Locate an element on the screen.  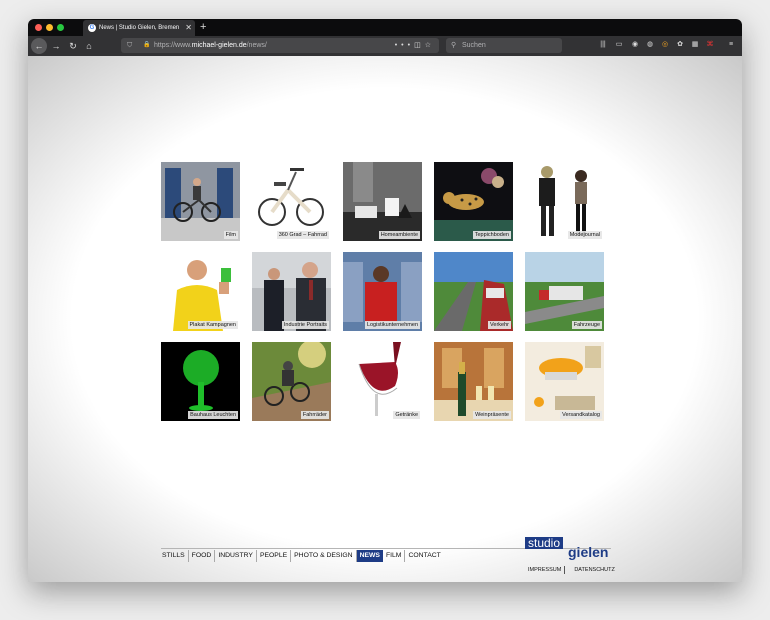
gallery-tile-verkehr: Verkehr is located at coordinates (473, 291).